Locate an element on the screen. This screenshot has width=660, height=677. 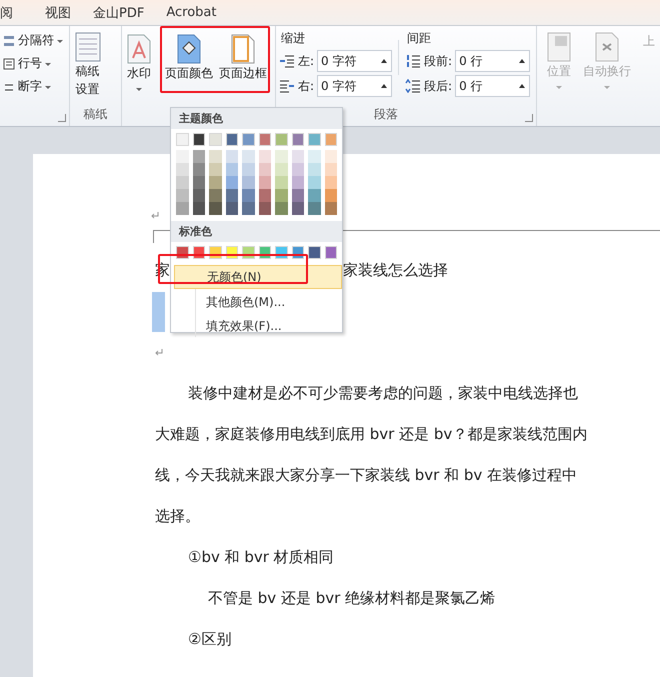
page-border-icon is located at coordinates (243, 49).